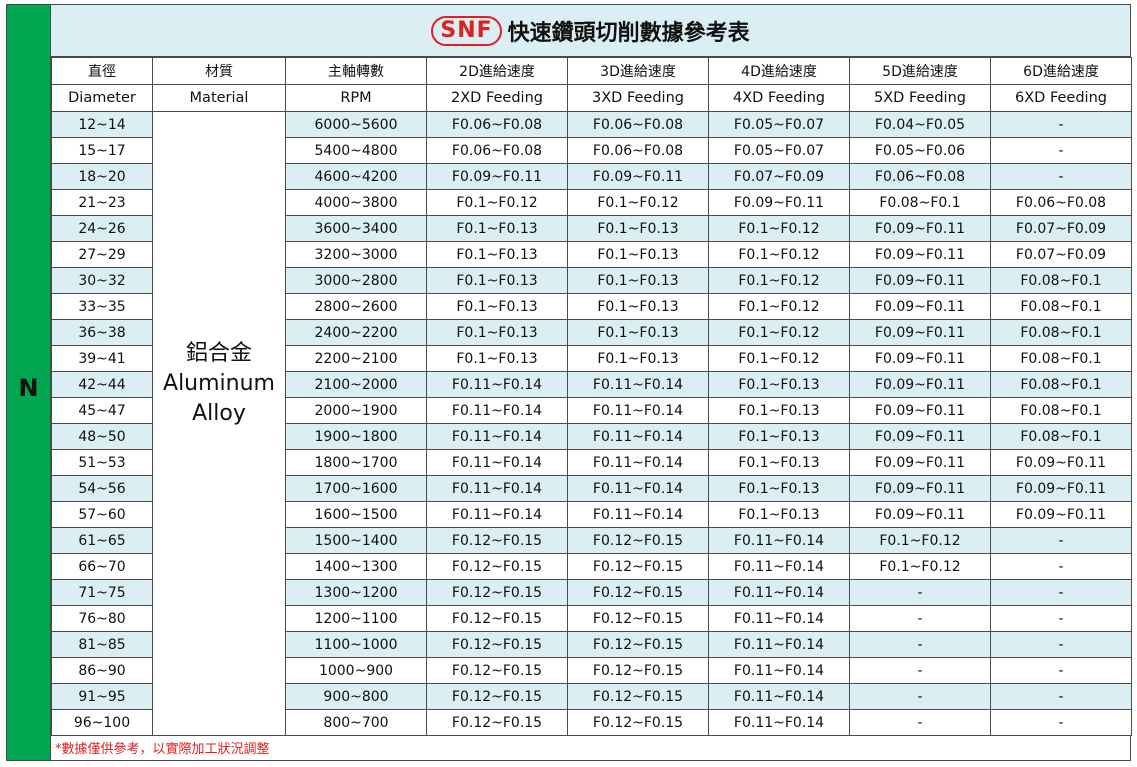  Describe the element at coordinates (102, 332) in the screenshot. I see `cell-diameter: 36~38` at that location.